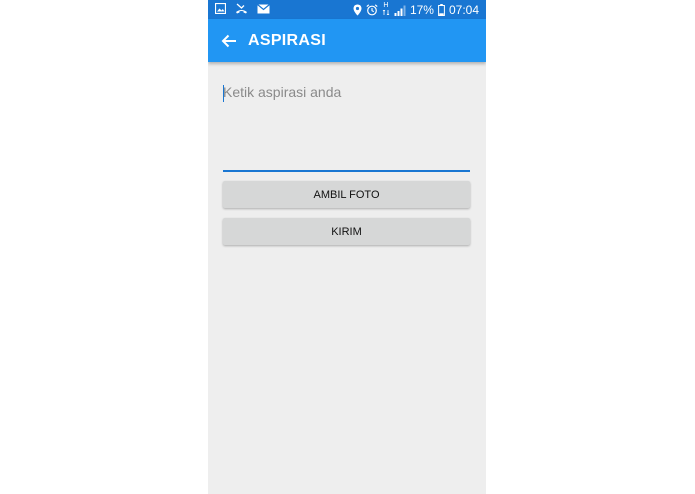  I want to click on battery-percent: 17%, so click(421, 10).